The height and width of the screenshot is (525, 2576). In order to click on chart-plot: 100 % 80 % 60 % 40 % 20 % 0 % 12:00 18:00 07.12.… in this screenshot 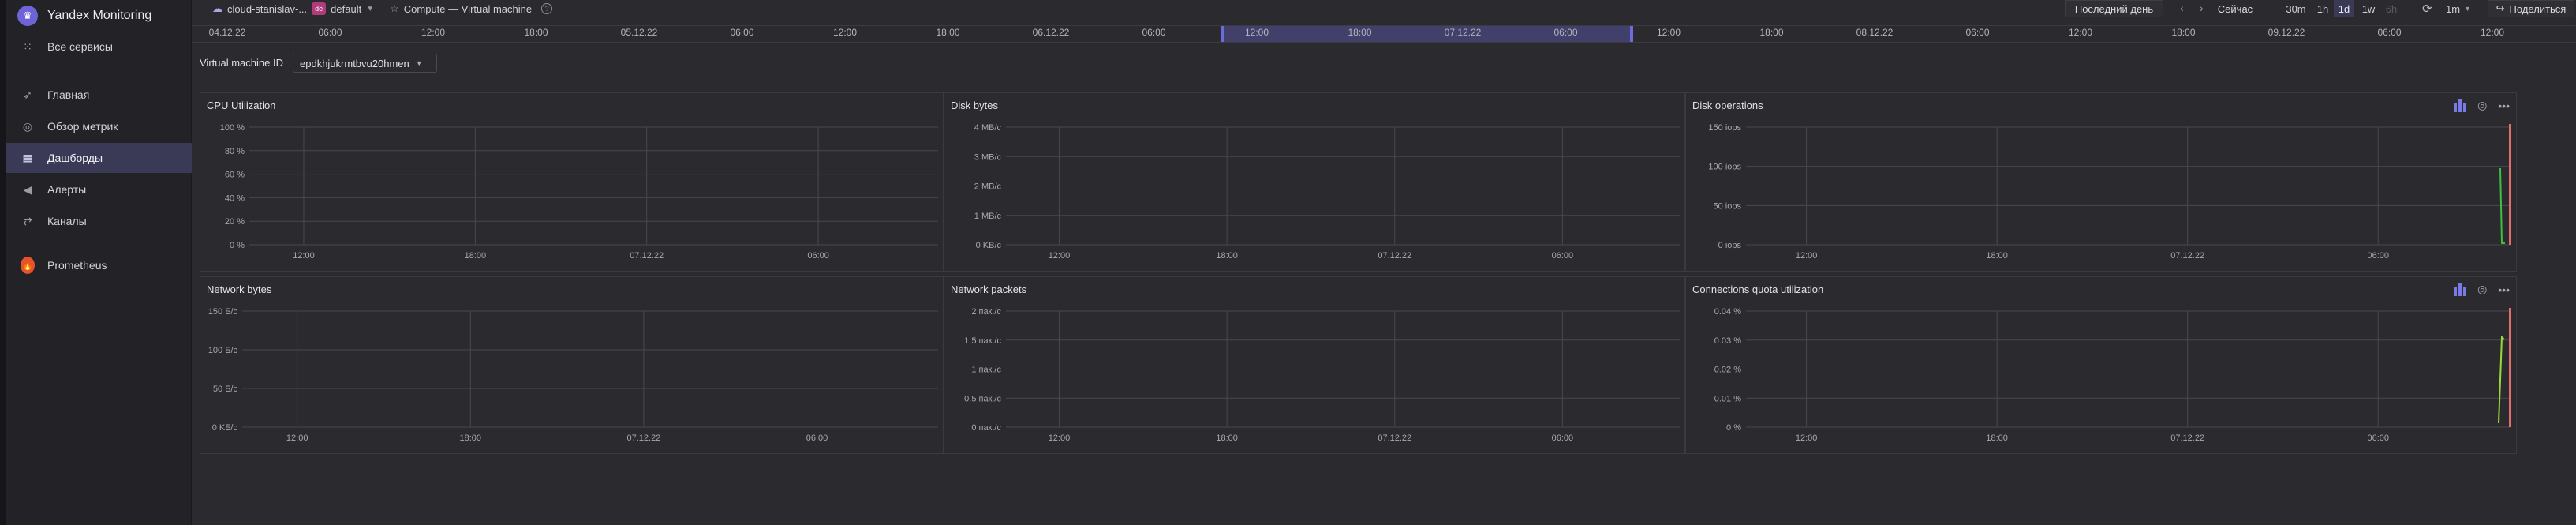, I will do `click(572, 182)`.